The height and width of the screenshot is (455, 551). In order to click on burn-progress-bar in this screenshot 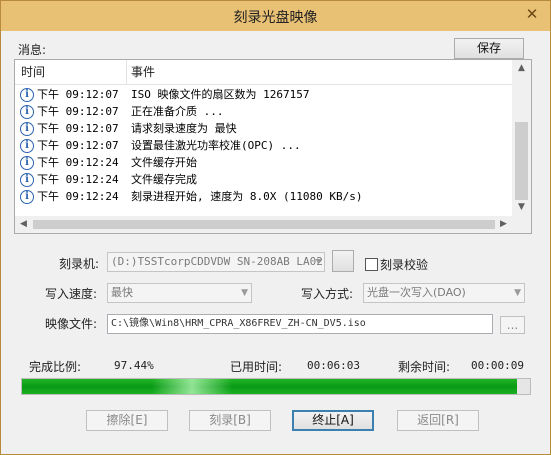, I will do `click(276, 386)`.